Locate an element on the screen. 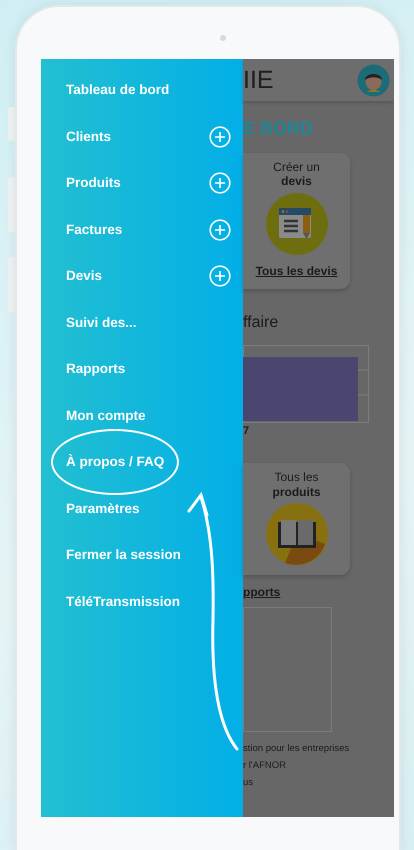  menu-item: TéléTransmission is located at coordinates (142, 601).